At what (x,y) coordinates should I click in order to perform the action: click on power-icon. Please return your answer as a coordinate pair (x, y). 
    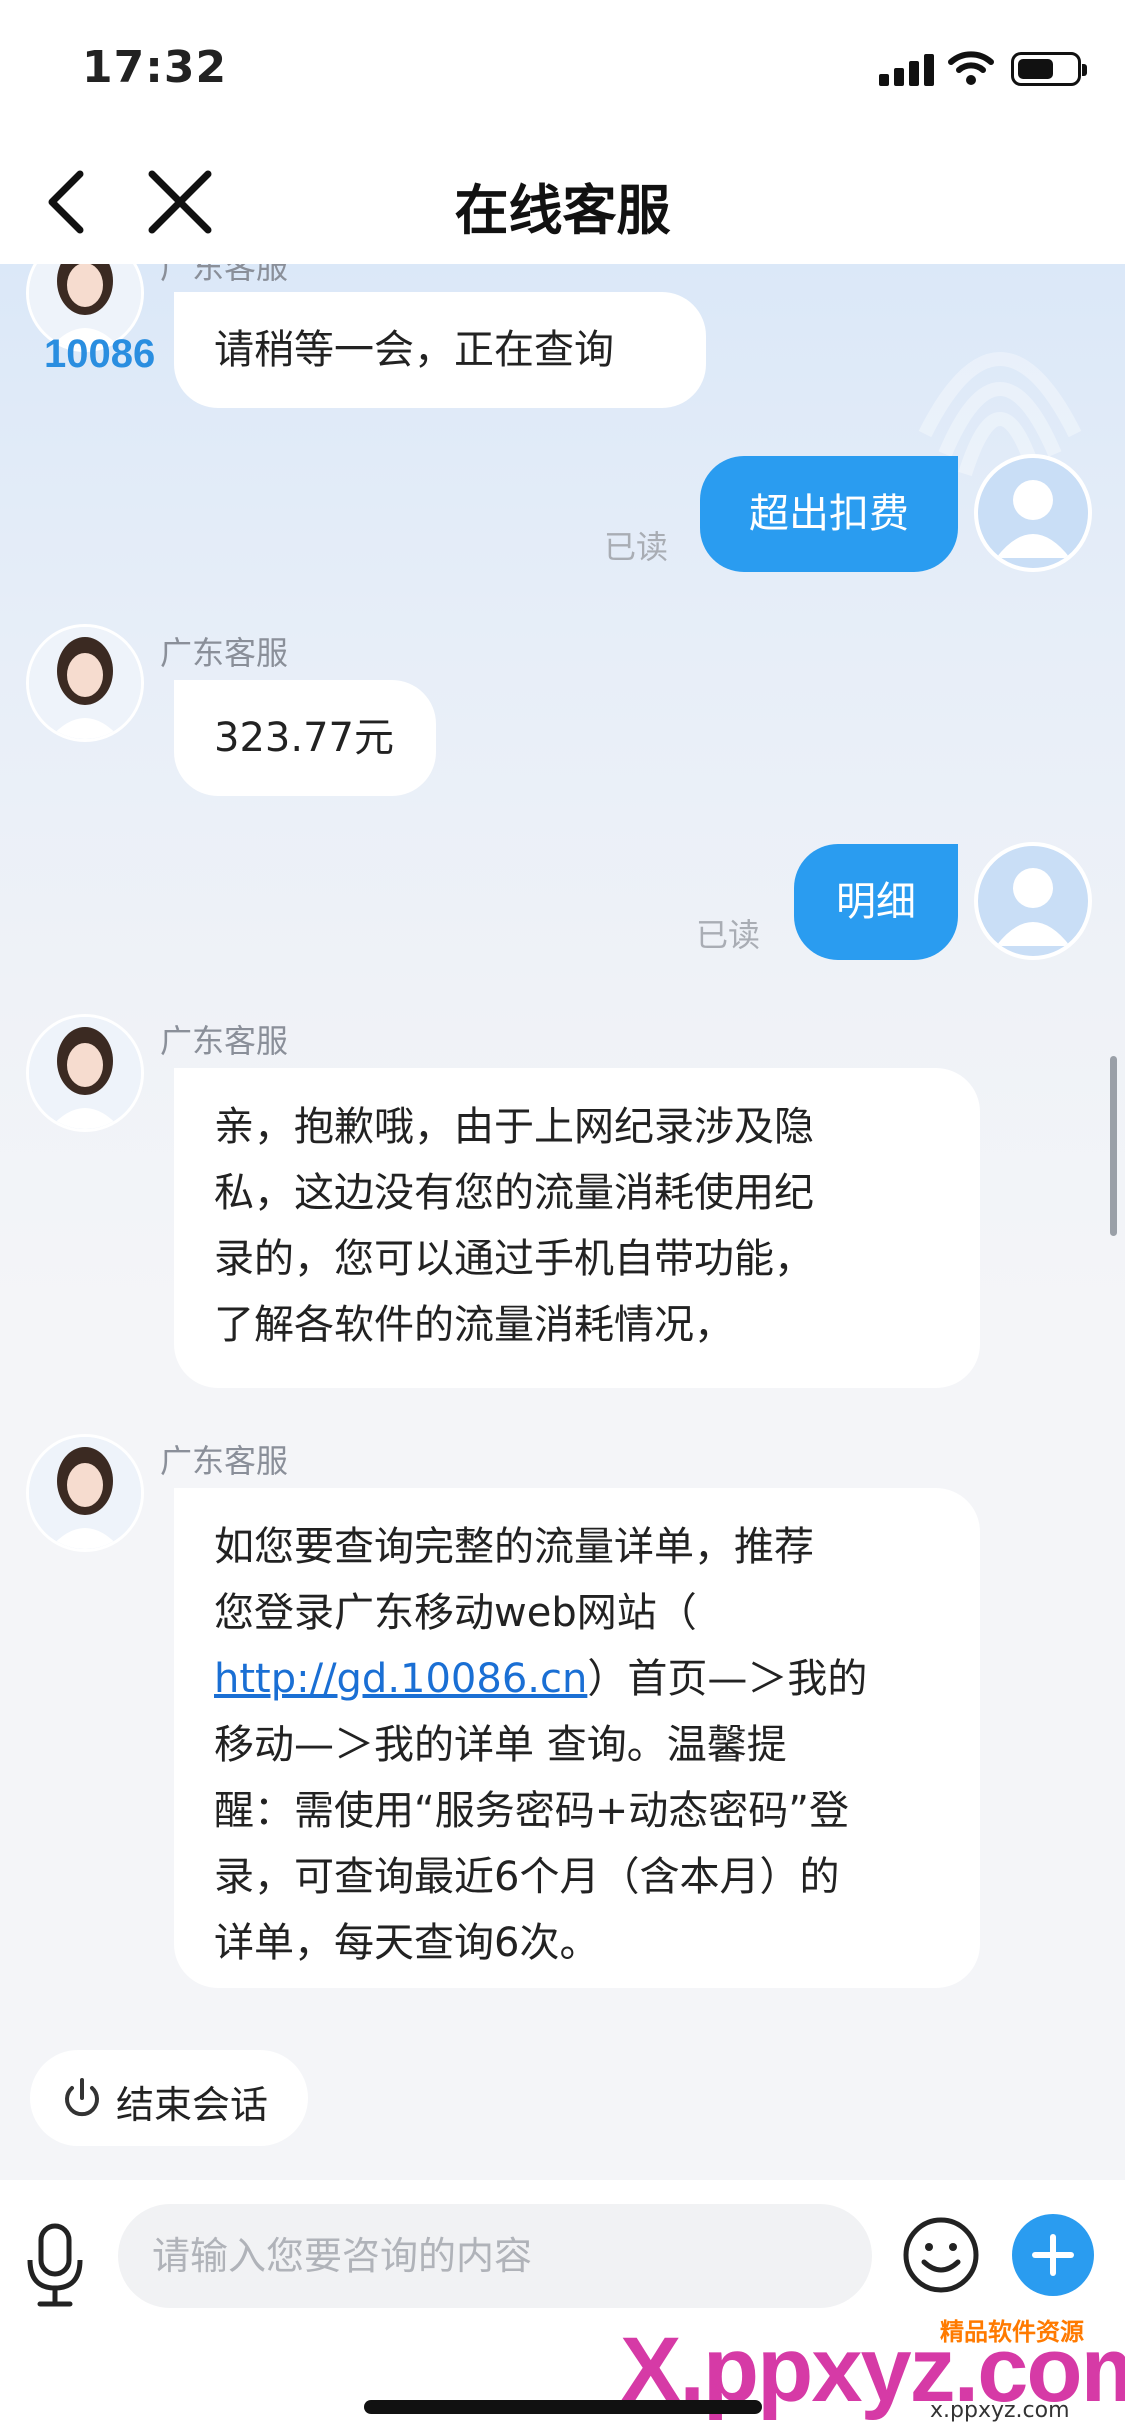
    Looking at the image, I should click on (82, 2097).